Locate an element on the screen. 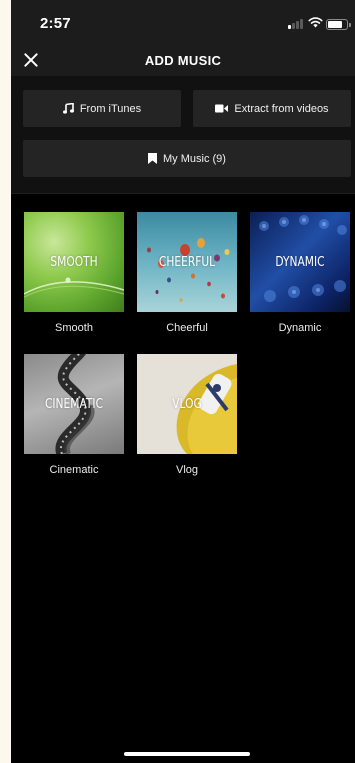 Image resolution: width=355 pixels, height=763 pixels. nav-bar: ADD MUSIC is located at coordinates (183, 60).